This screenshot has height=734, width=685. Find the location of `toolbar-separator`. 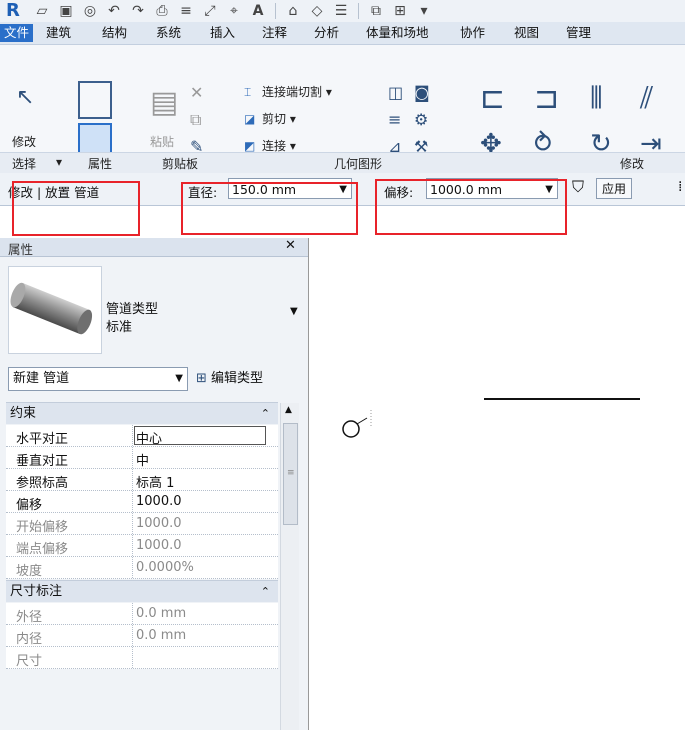

toolbar-separator is located at coordinates (358, 11).